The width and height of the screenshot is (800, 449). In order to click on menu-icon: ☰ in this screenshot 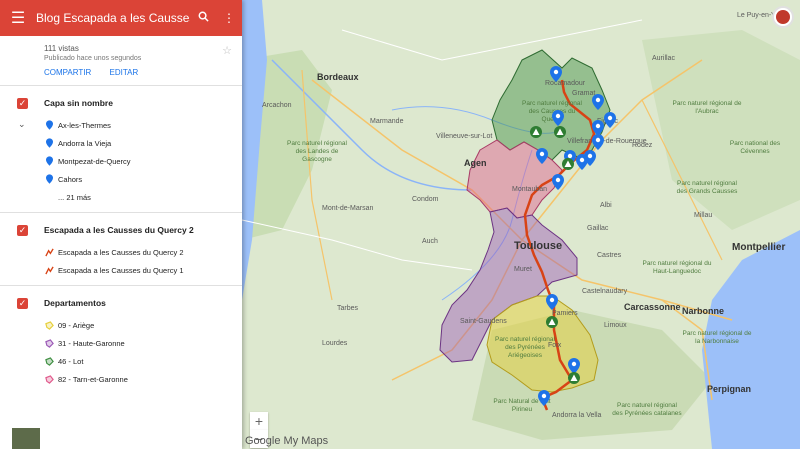, I will do `click(18, 18)`.